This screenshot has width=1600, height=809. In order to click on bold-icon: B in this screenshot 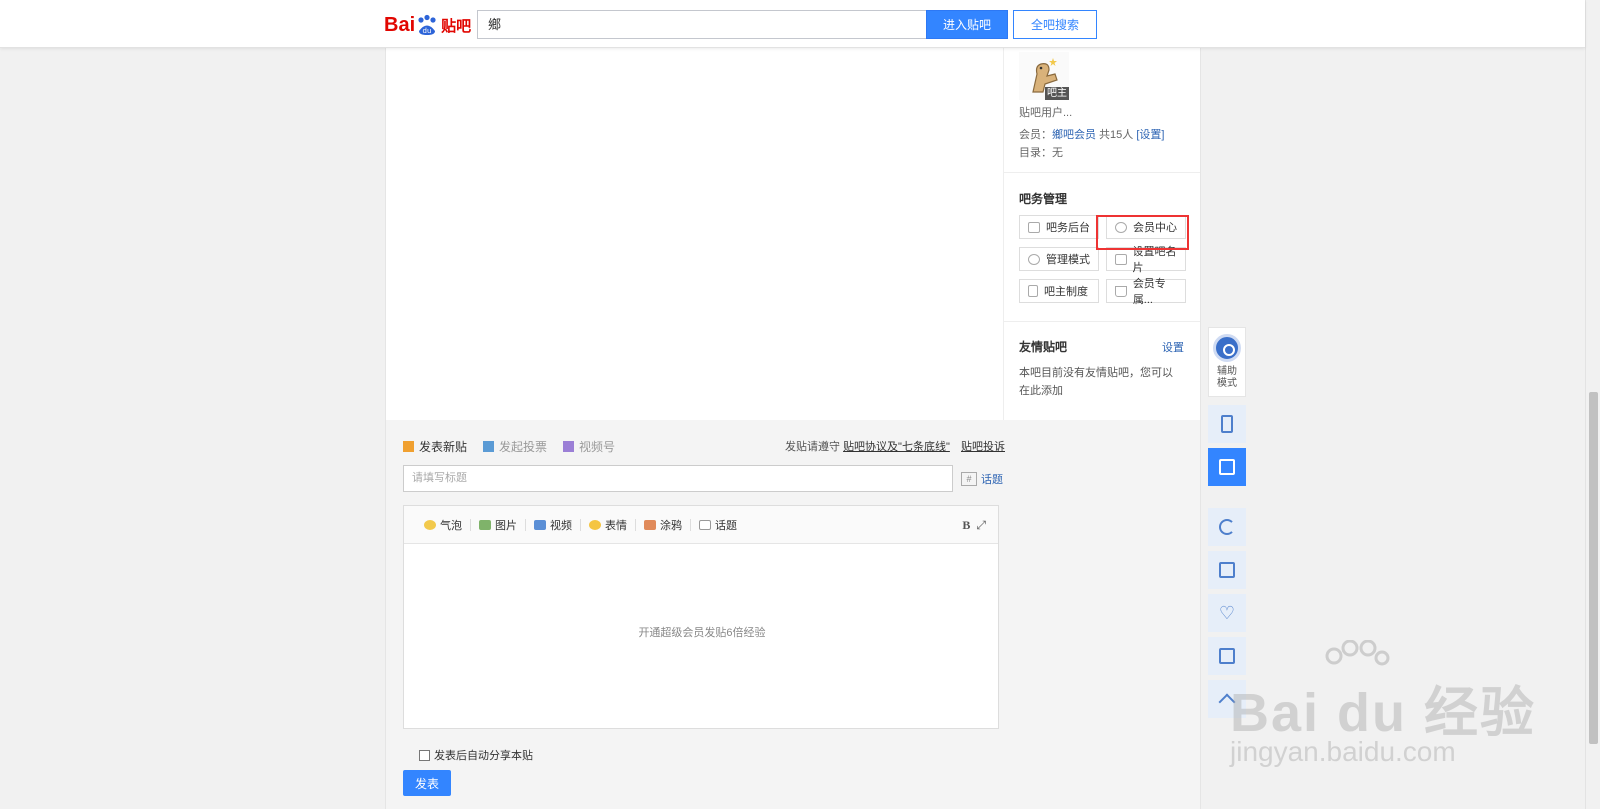, I will do `click(966, 525)`.